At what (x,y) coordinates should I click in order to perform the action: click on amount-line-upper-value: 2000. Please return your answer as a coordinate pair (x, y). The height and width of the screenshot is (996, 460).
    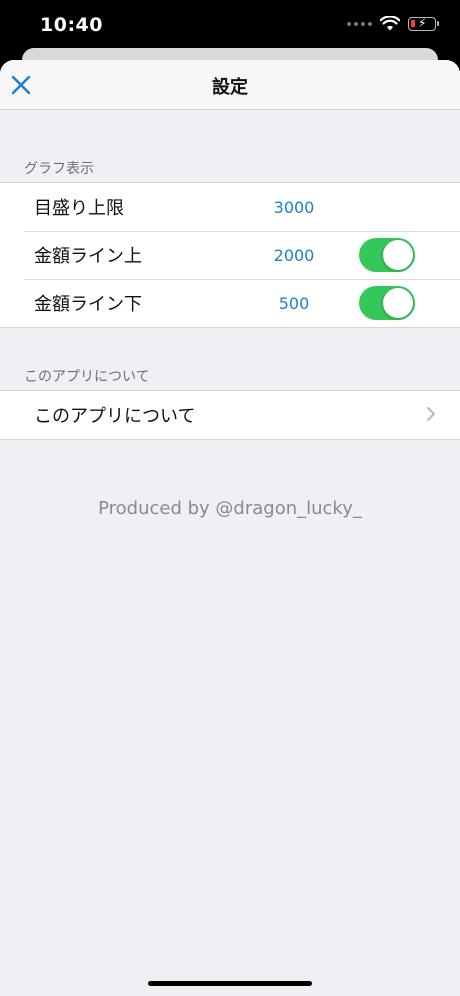
    Looking at the image, I should click on (294, 255).